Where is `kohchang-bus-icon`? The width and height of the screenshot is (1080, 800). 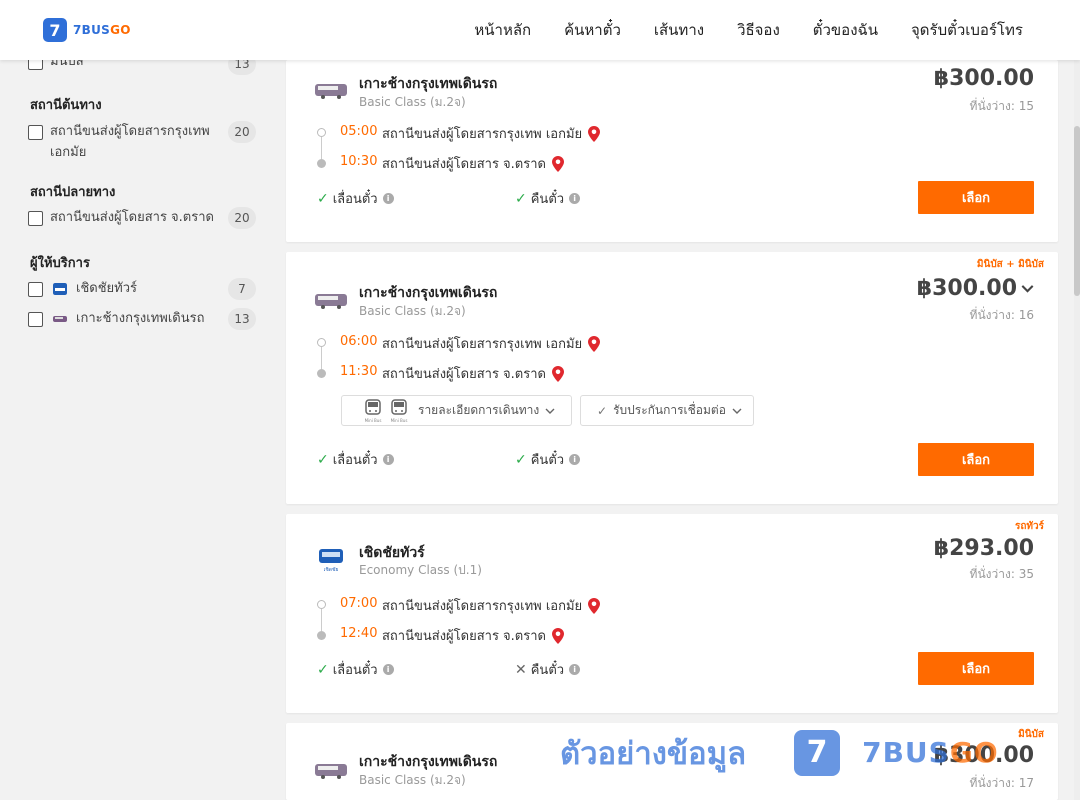
kohchang-bus-icon is located at coordinates (331, 771).